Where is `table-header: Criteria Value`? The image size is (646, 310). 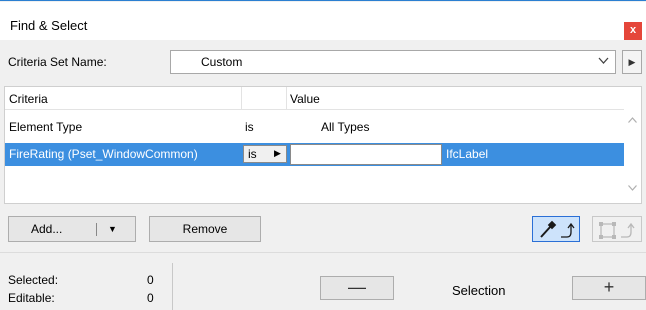
table-header: Criteria Value is located at coordinates (315, 98).